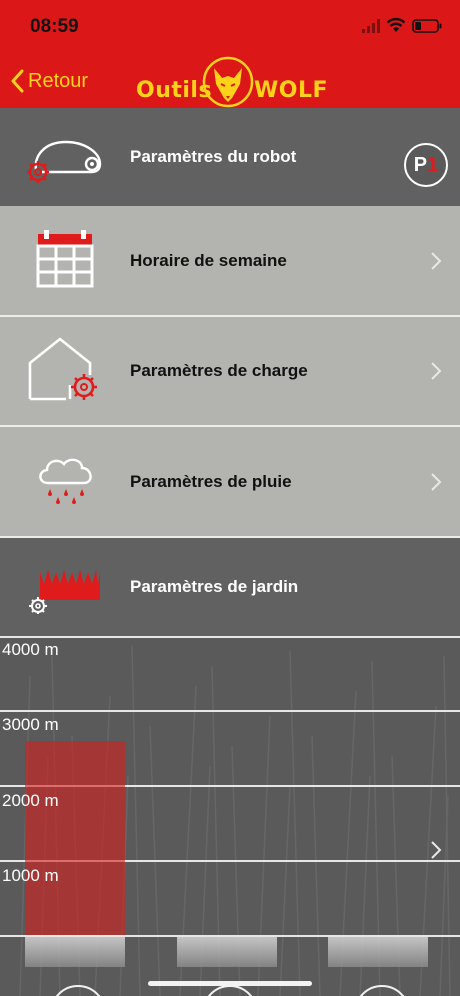 The height and width of the screenshot is (996, 460). I want to click on menu-item-robot-parameters: Paramètres du robot, so click(230, 157).